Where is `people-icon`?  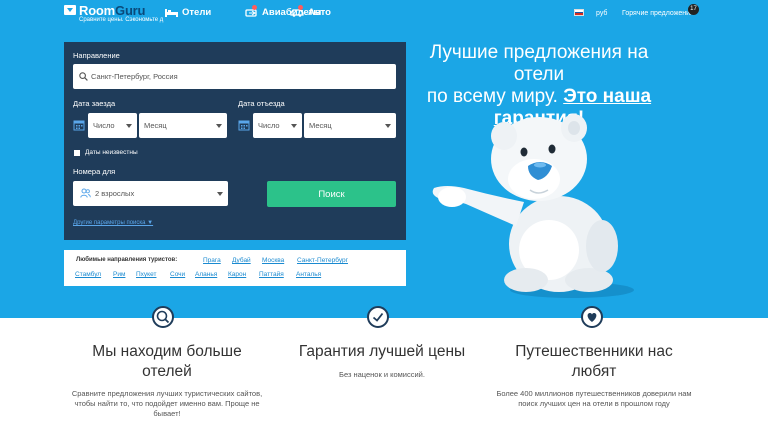 people-icon is located at coordinates (85, 193).